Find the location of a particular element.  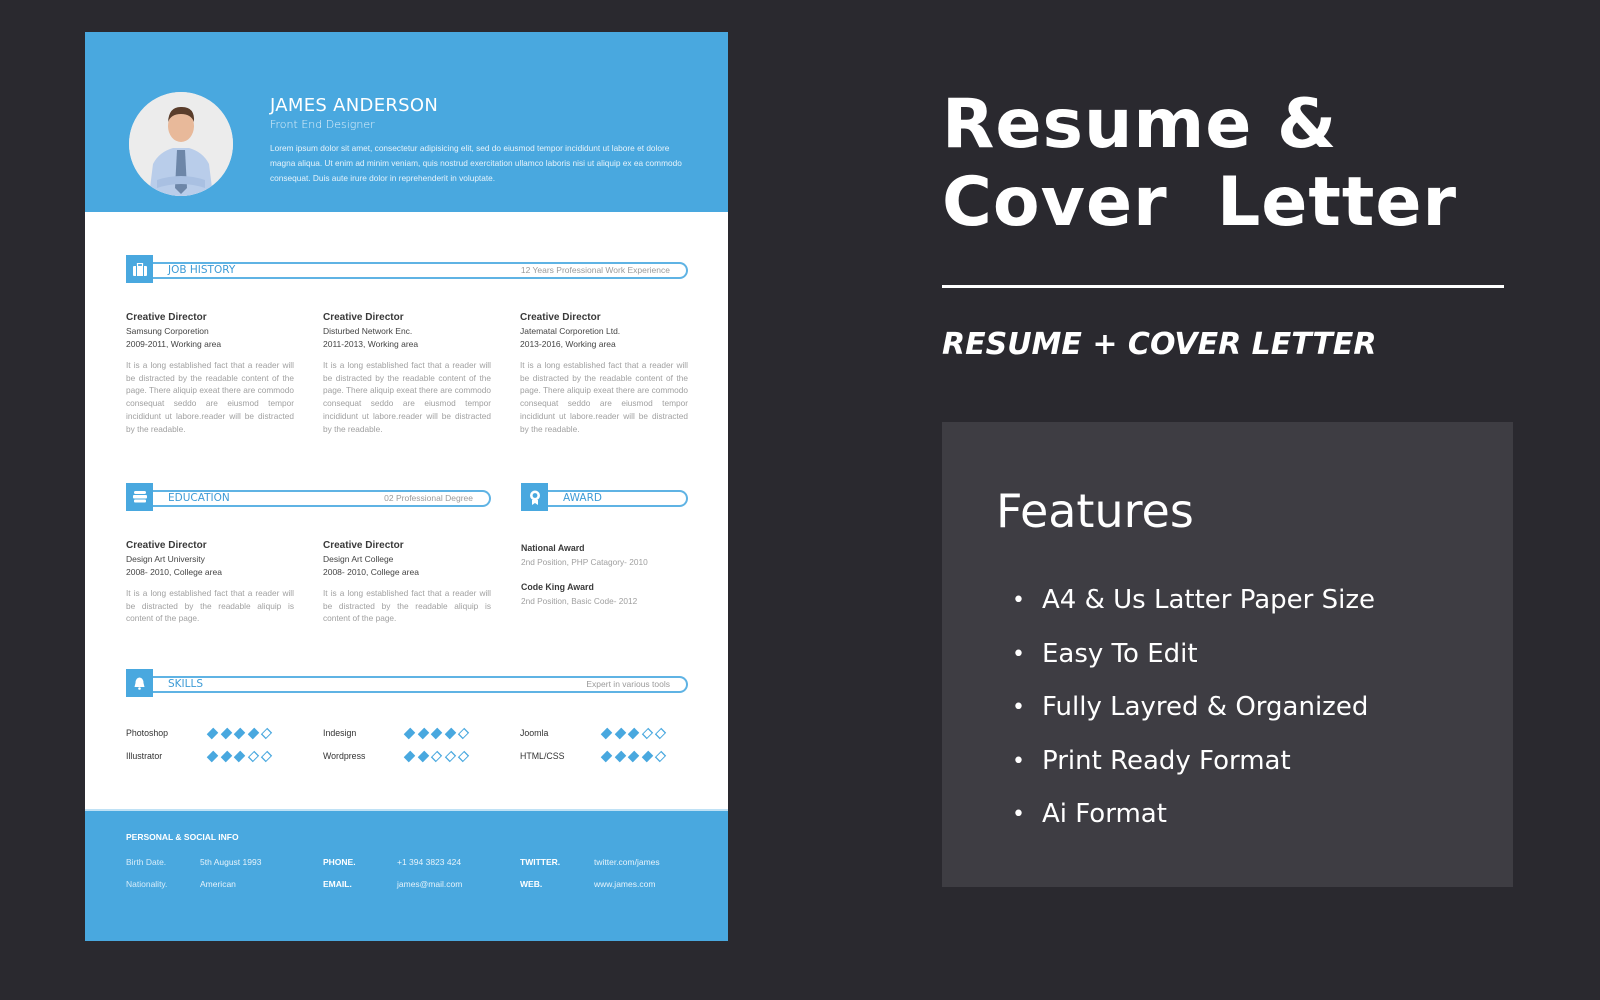

person-photo-icon is located at coordinates (181, 144).